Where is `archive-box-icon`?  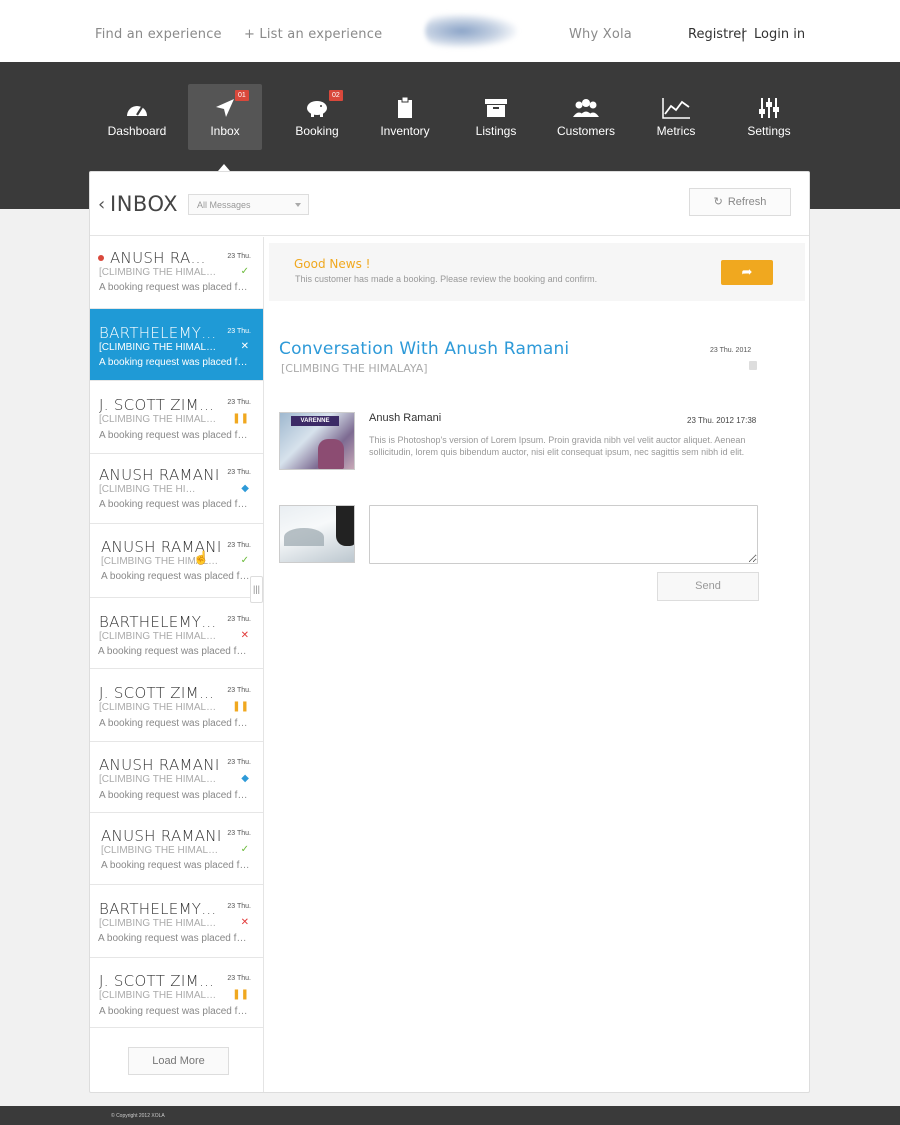
archive-box-icon is located at coordinates (496, 108).